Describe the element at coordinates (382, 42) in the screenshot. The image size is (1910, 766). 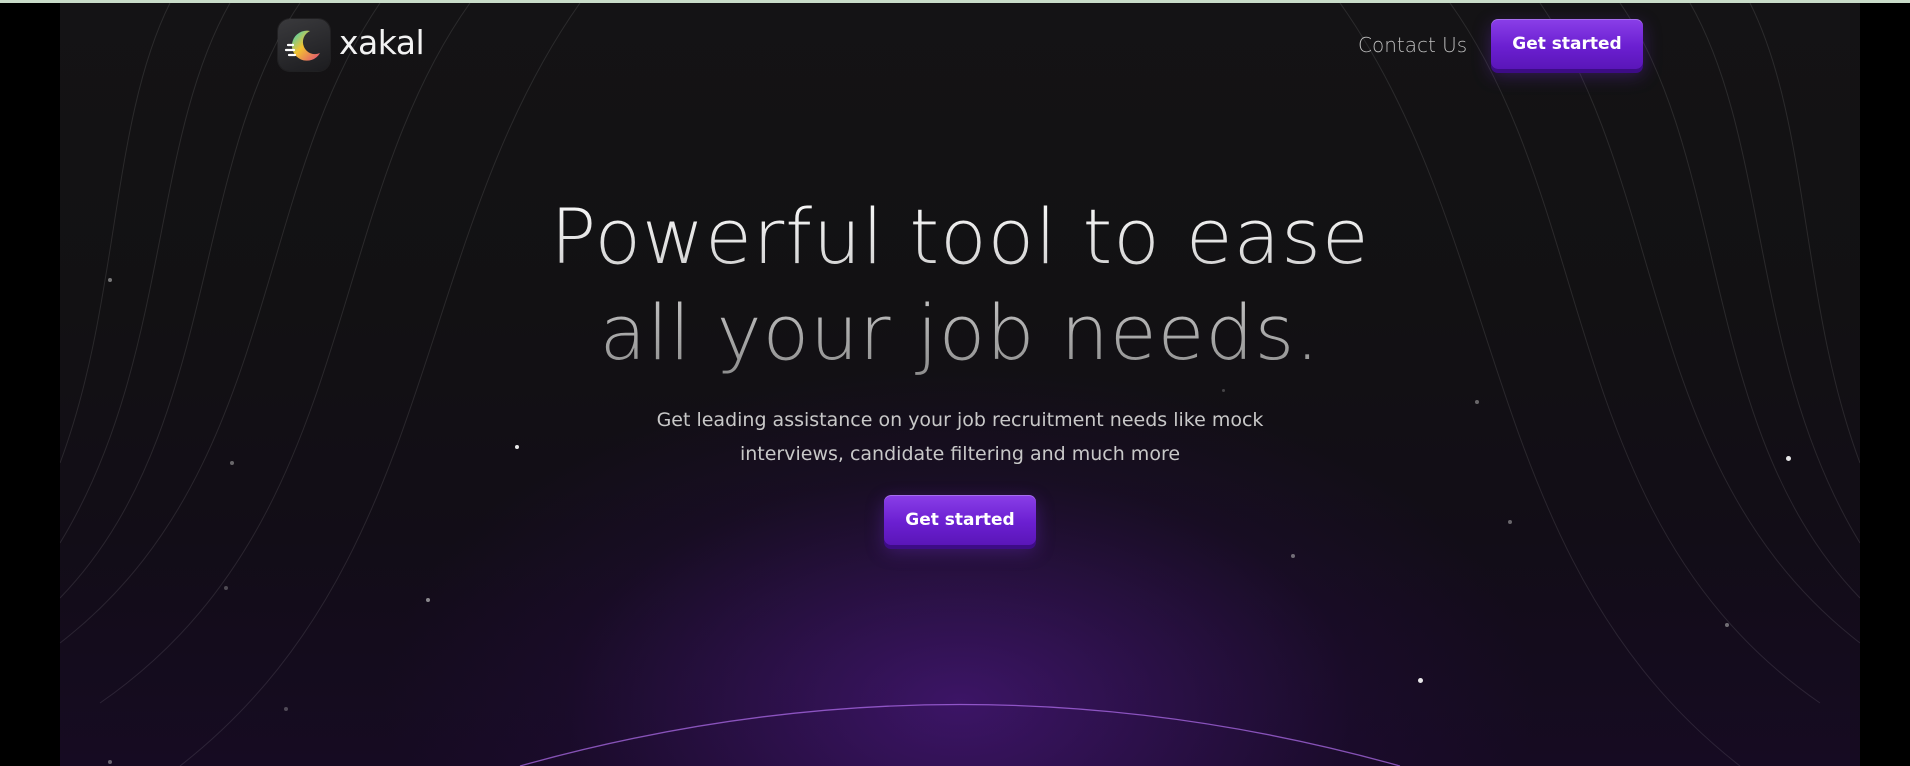
I see `brand-name: xakal` at that location.